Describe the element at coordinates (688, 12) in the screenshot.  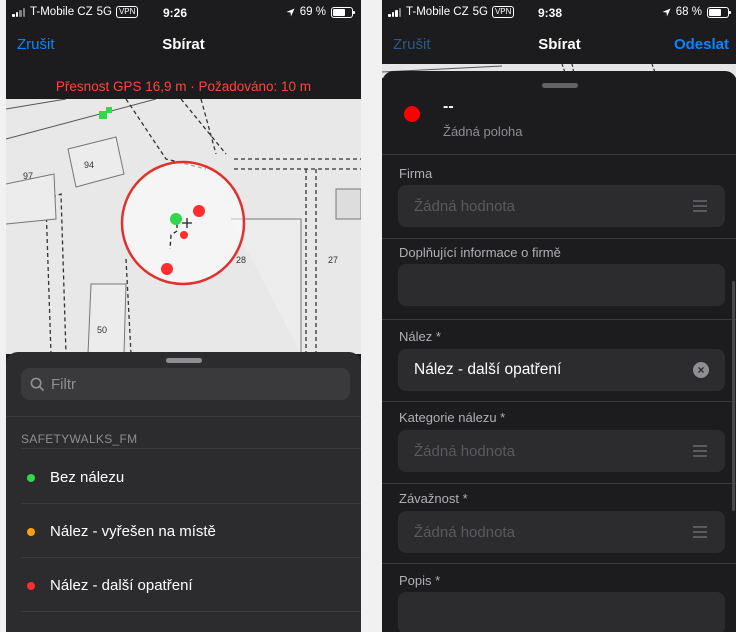
I see `battery-percent: 68 %` at that location.